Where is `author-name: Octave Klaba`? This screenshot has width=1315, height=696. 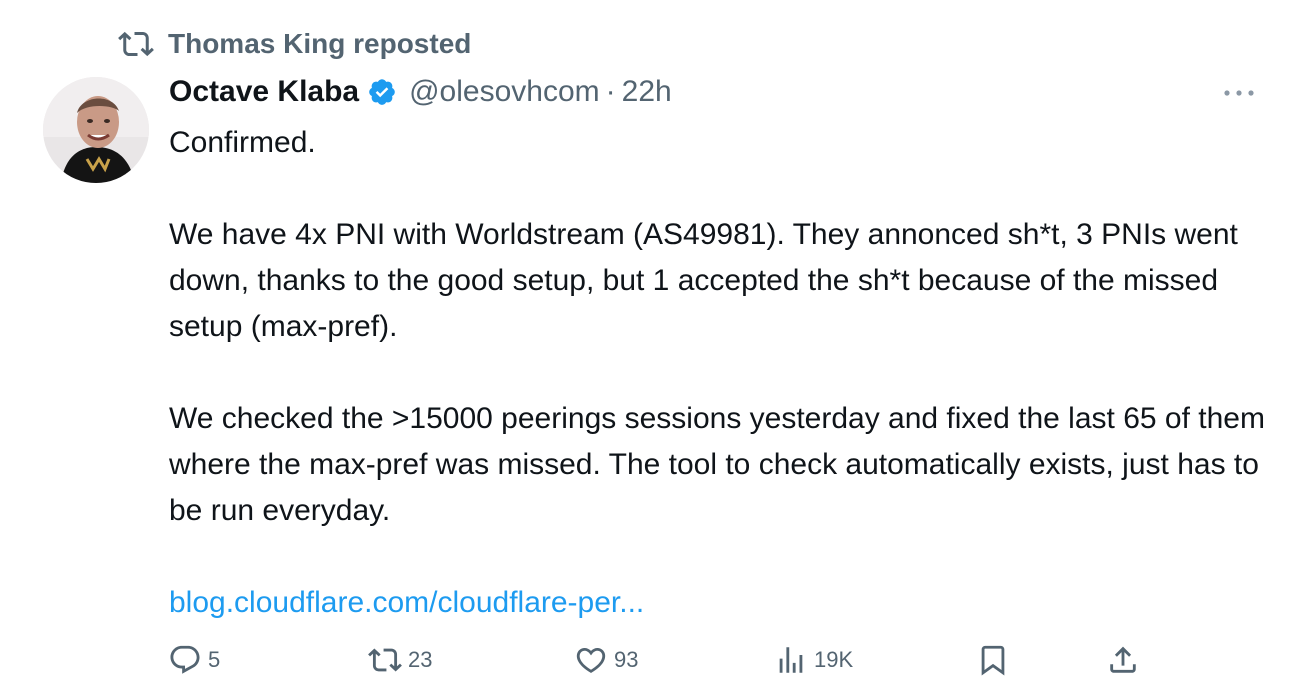
author-name: Octave Klaba is located at coordinates (264, 92).